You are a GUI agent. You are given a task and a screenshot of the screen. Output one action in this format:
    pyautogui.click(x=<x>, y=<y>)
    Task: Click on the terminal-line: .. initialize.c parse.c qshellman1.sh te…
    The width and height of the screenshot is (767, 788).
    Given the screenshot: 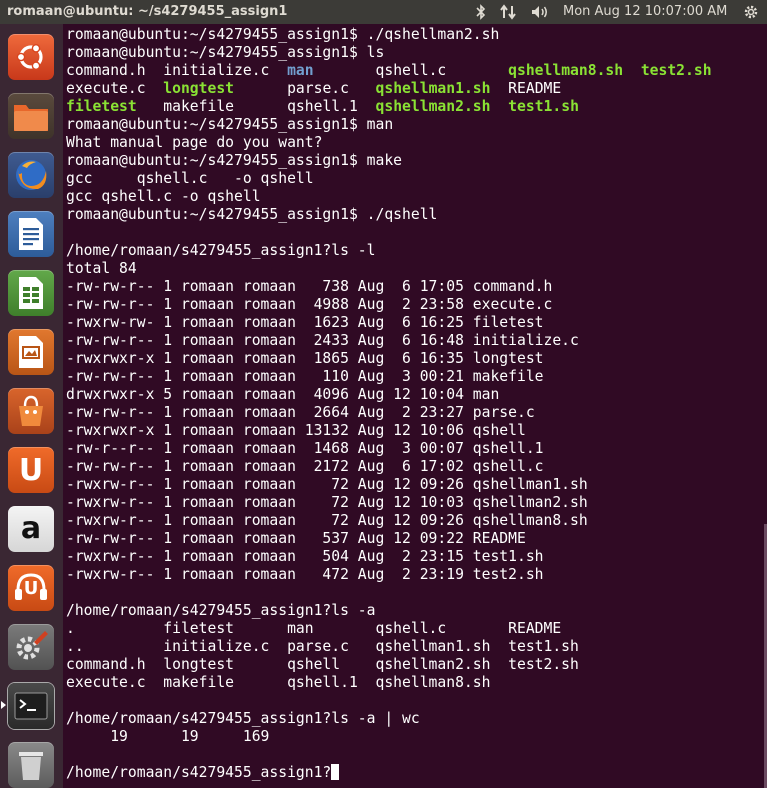 What is the action you would take?
    pyautogui.click(x=322, y=646)
    